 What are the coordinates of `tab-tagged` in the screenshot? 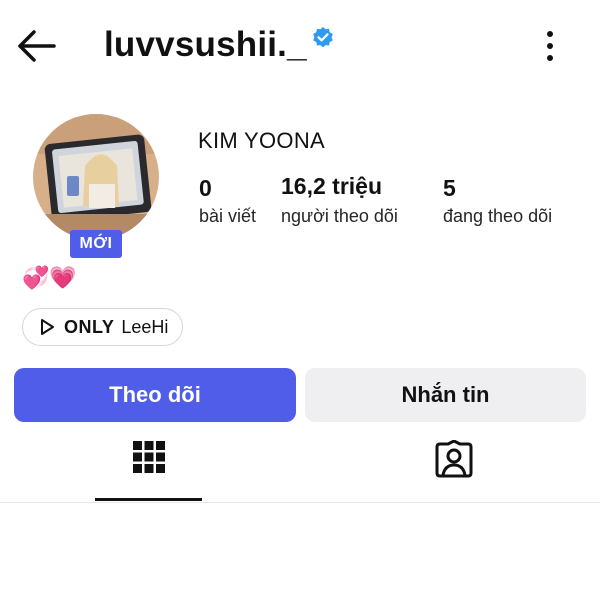 It's located at (453, 465).